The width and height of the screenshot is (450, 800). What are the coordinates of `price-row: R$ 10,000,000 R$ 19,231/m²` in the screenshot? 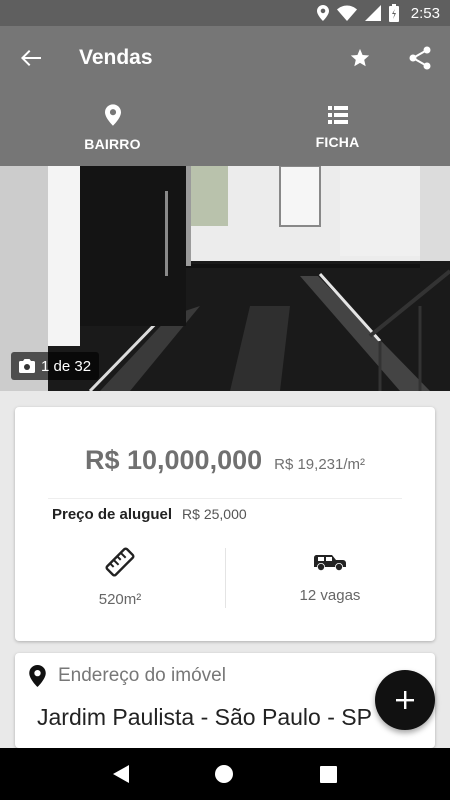 It's located at (225, 460).